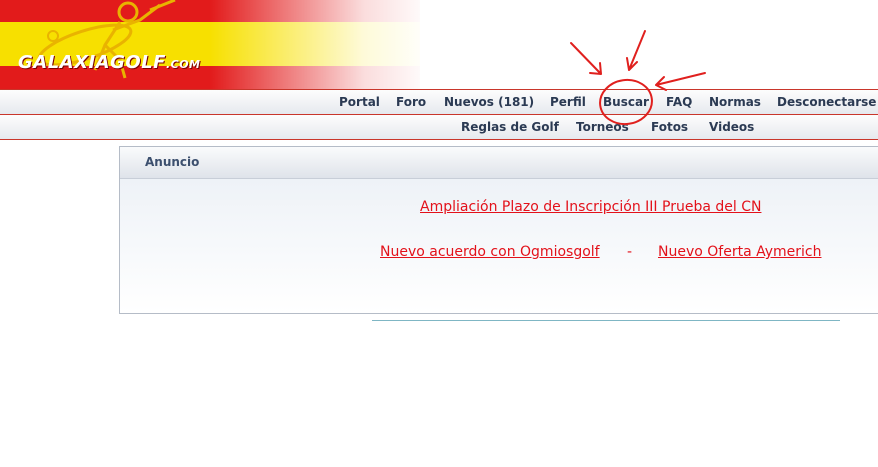 This screenshot has width=878, height=467. Describe the element at coordinates (826, 102) in the screenshot. I see `nav-desconectarse: Desconectarse` at that location.